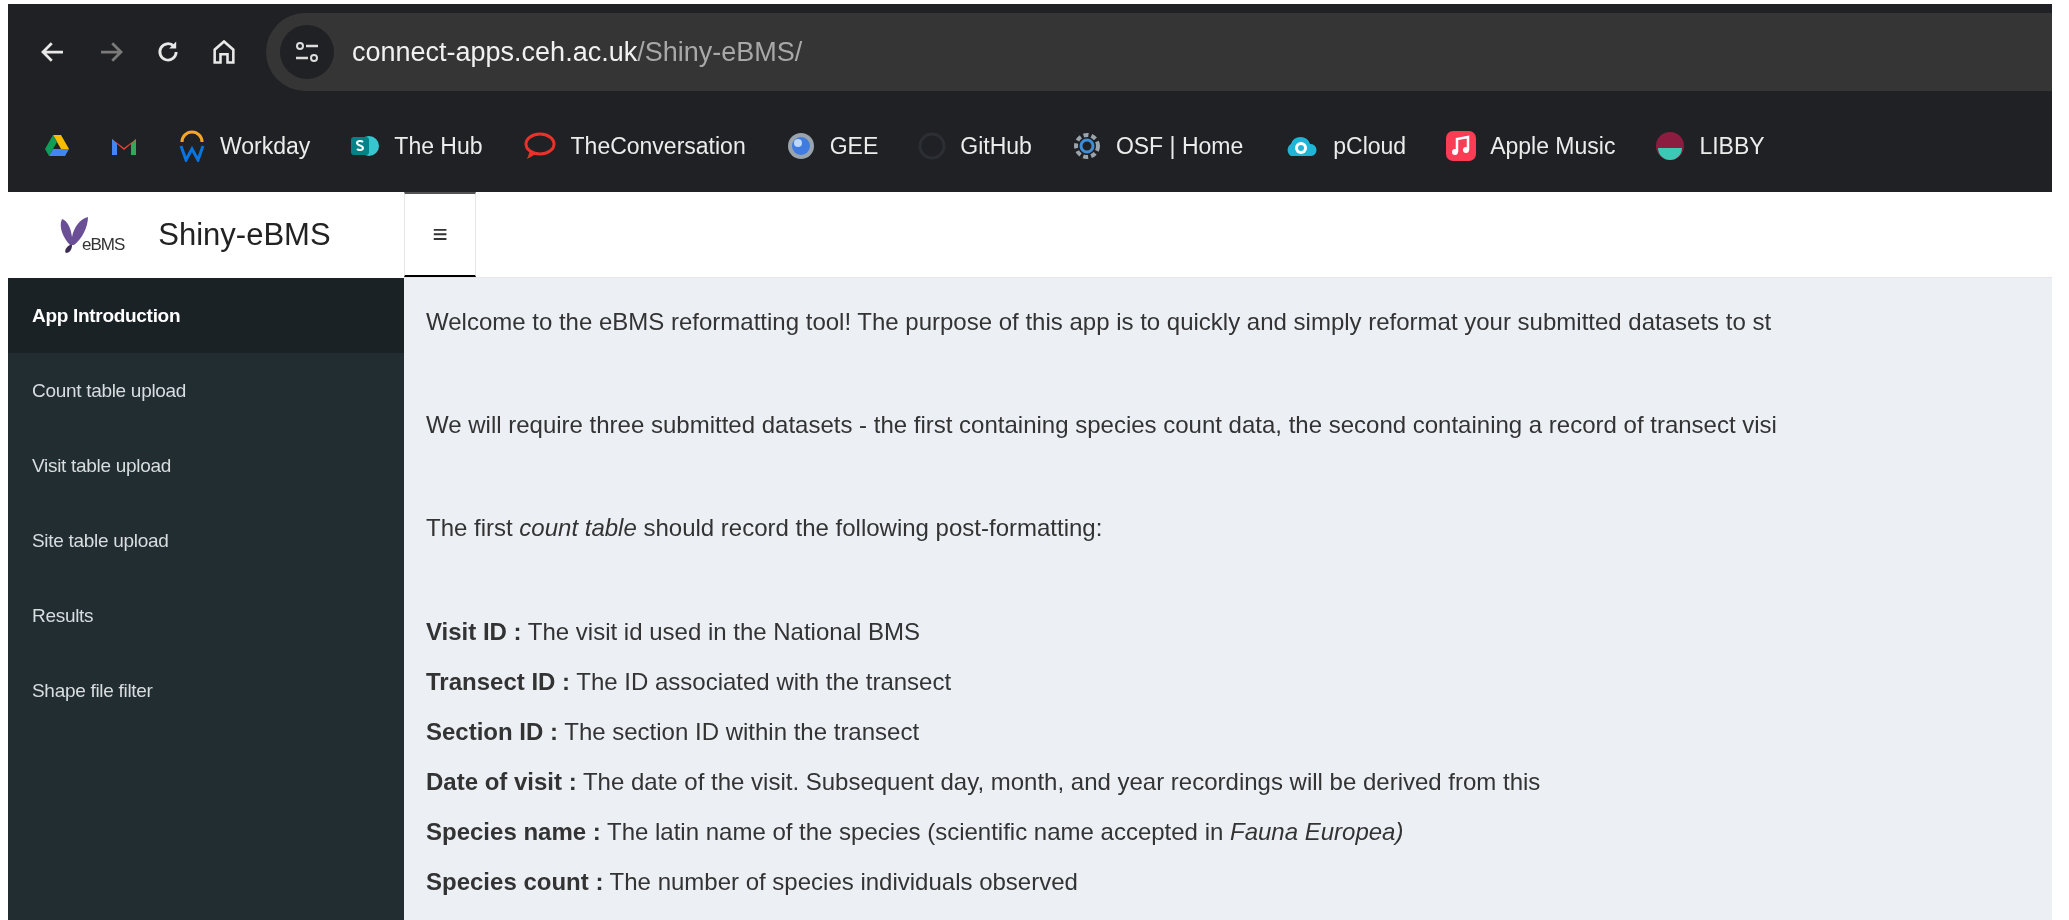 This screenshot has width=2069, height=920. Describe the element at coordinates (673, 732) in the screenshot. I see `field-description: Section ID : The section ID within the transect` at that location.